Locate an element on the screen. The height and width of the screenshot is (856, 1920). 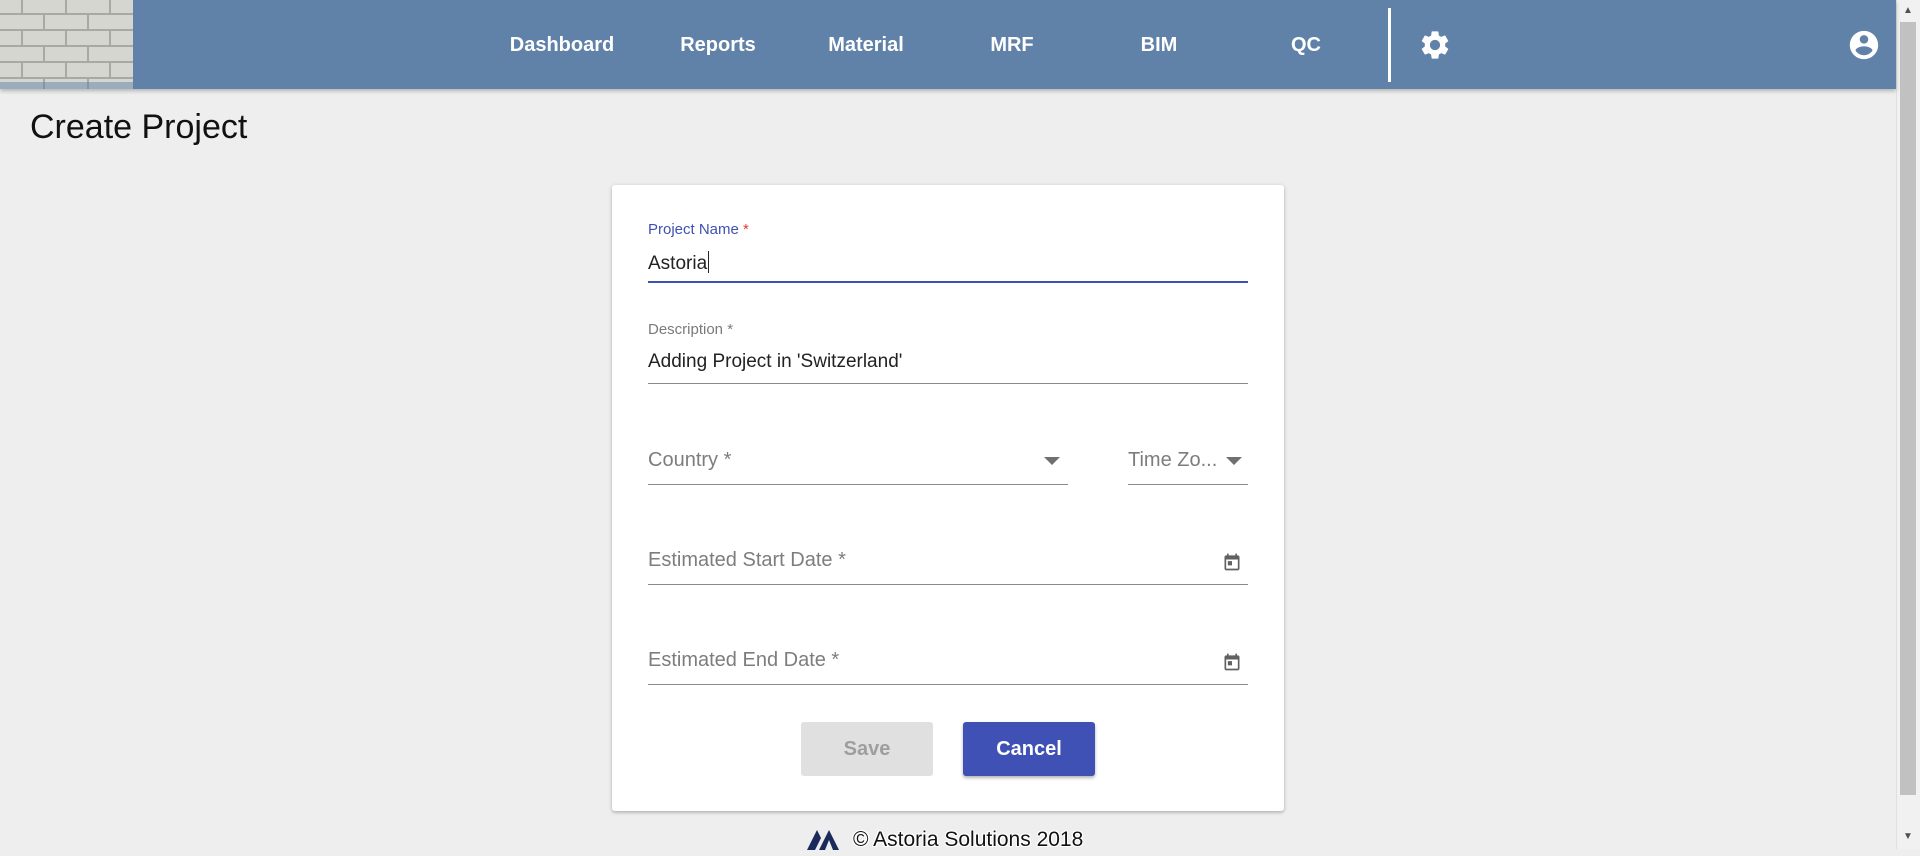
end-date-field: Estimated End Date * is located at coordinates (948, 671).